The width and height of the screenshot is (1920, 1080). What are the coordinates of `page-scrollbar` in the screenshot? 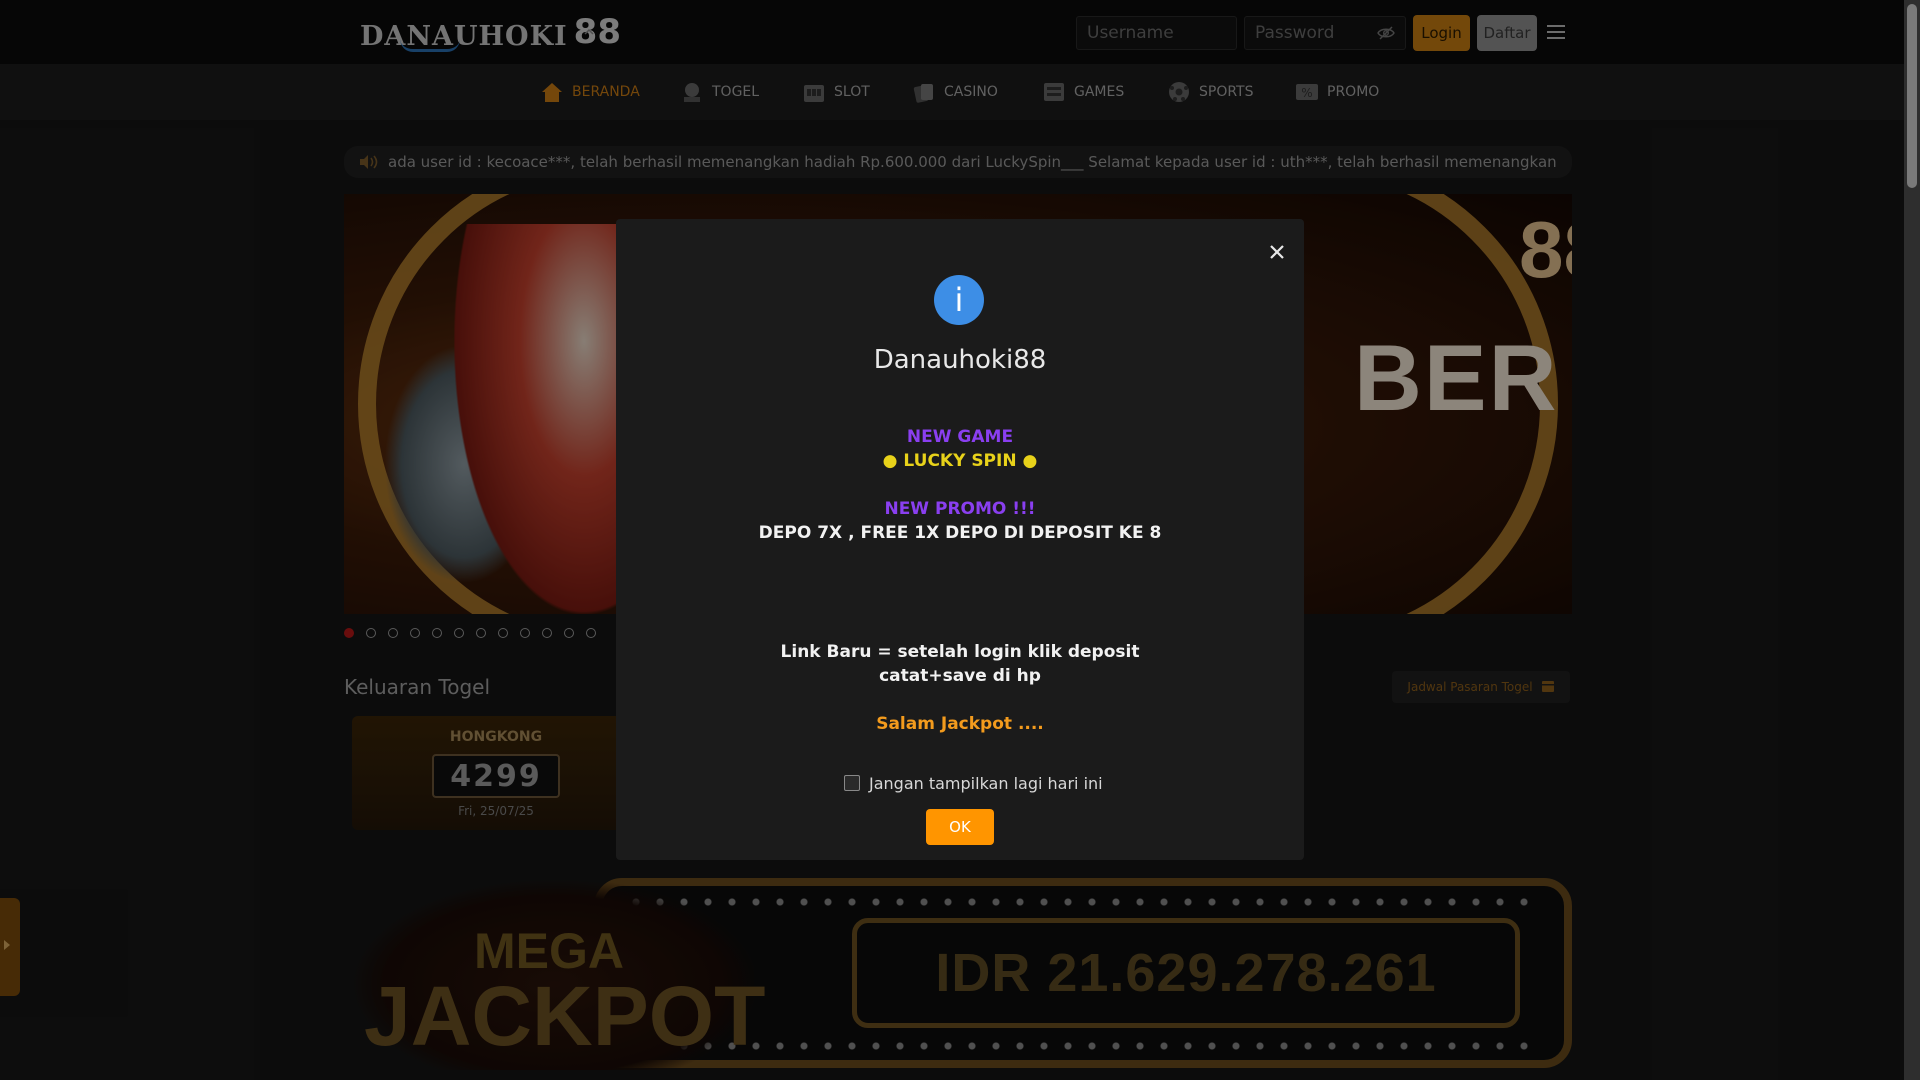 It's located at (1912, 540).